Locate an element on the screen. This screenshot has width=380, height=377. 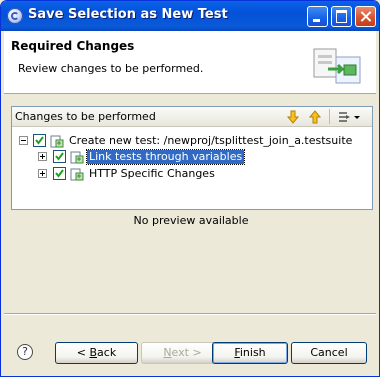
back-prefix: < is located at coordinates (83, 352).